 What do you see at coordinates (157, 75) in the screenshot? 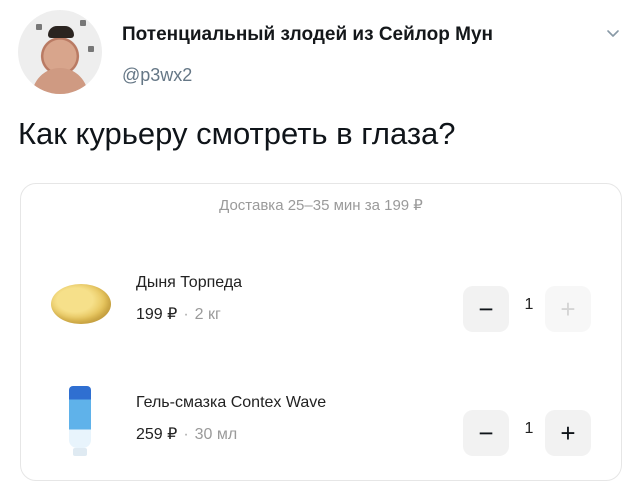
I see `user-handle: @p3wx2` at bounding box center [157, 75].